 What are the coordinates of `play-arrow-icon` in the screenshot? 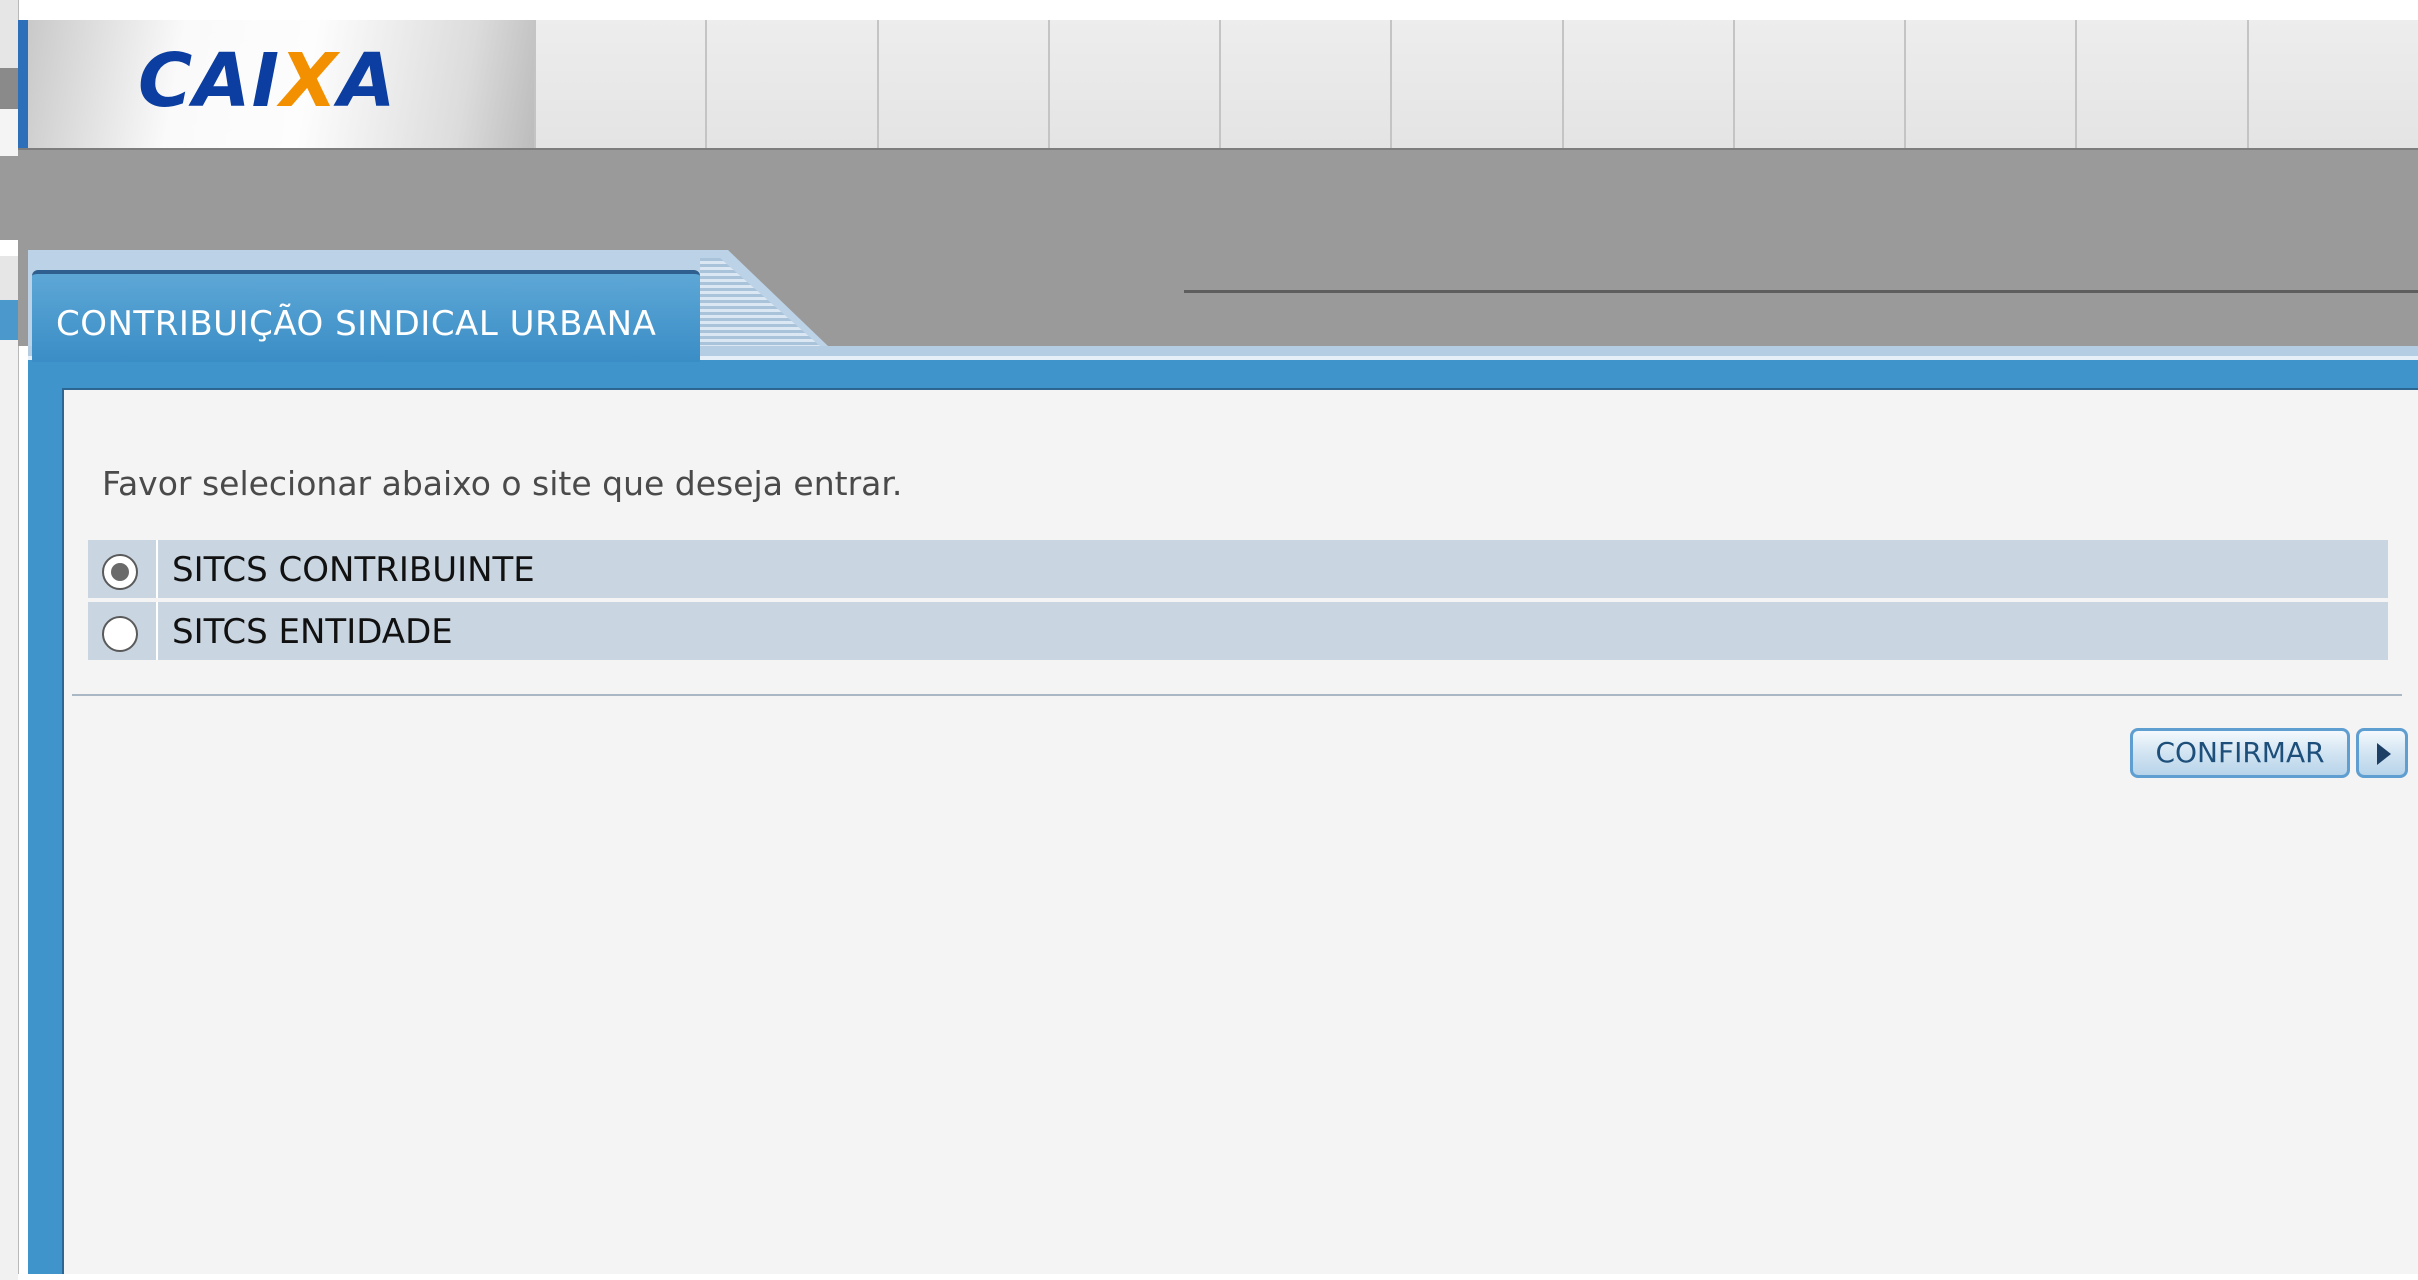 It's located at (2384, 754).